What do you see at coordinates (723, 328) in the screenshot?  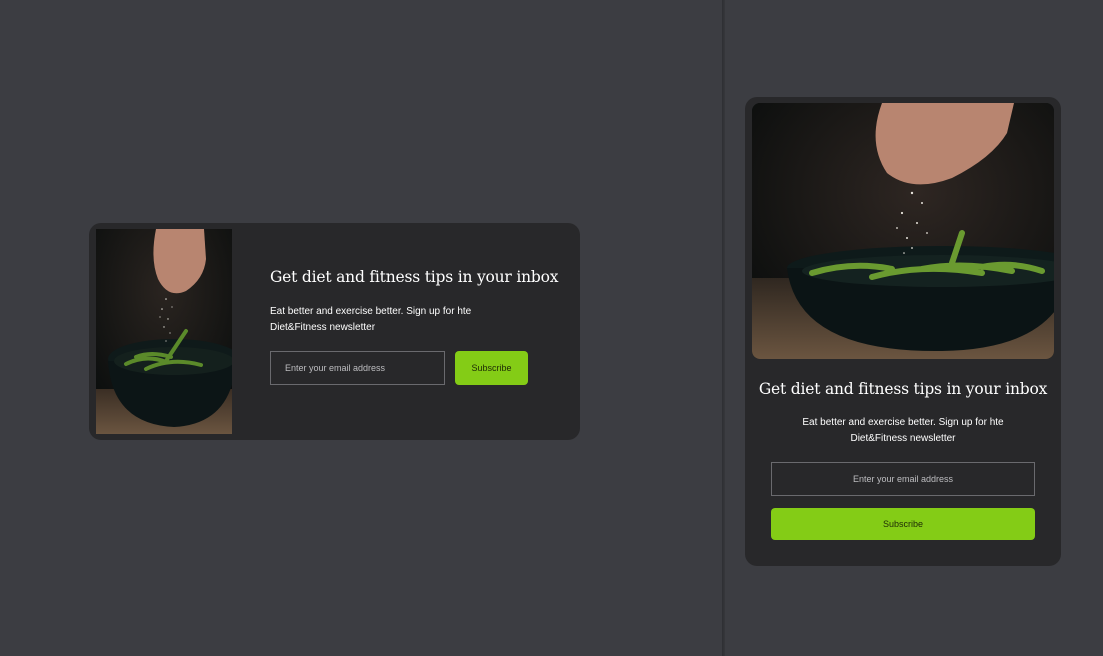 I see `preview-divider` at bounding box center [723, 328].